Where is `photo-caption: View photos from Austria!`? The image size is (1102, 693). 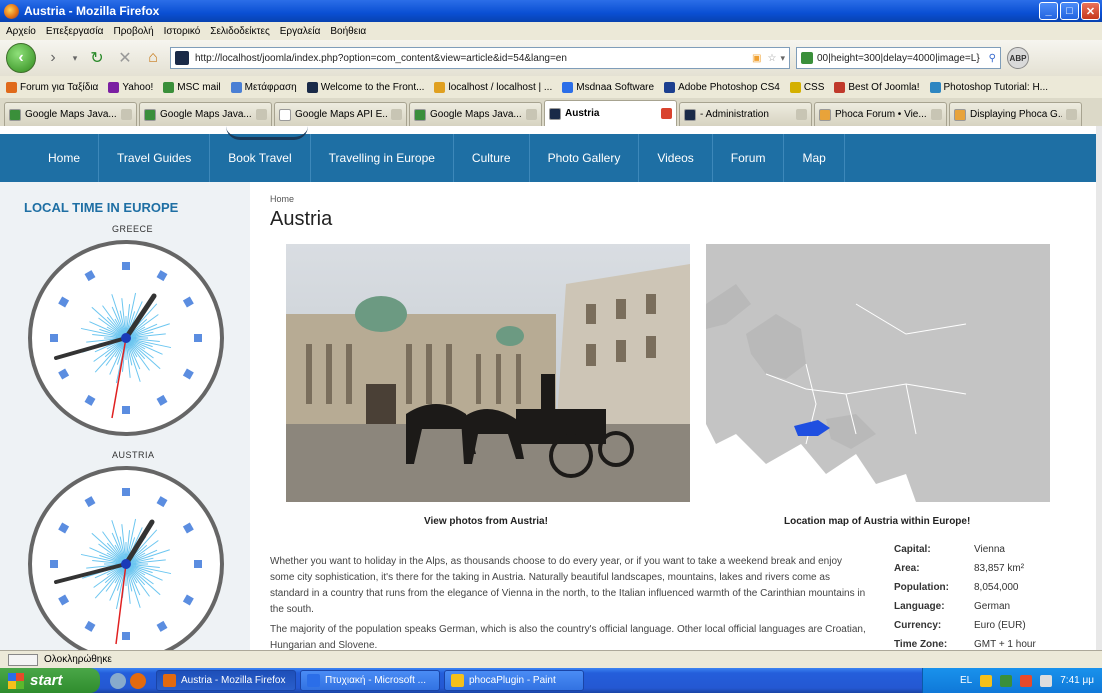 photo-caption: View photos from Austria! is located at coordinates (486, 521).